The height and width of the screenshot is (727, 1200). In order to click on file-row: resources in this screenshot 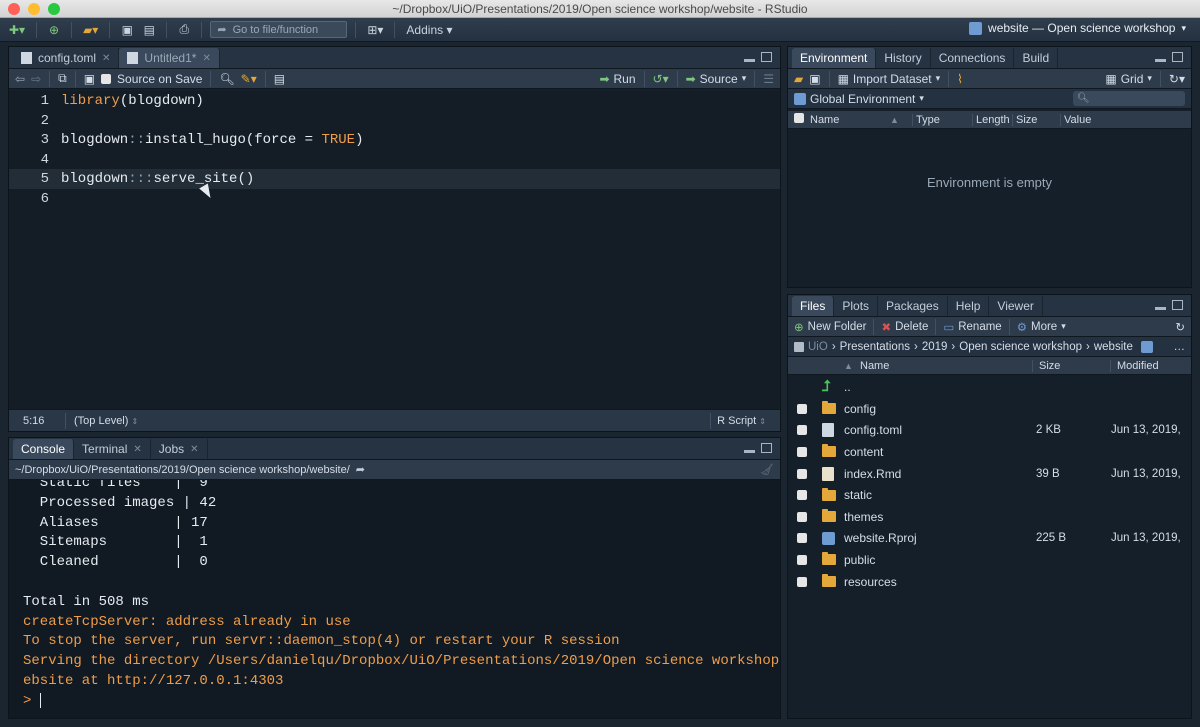, I will do `click(989, 582)`.